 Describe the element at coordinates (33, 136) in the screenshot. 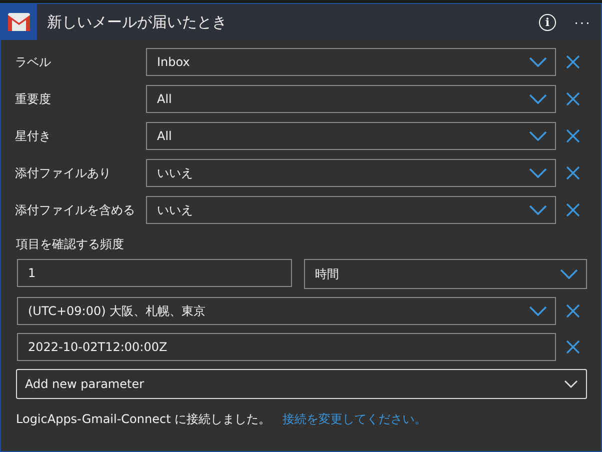

I see `parameter-label: 星付き` at that location.